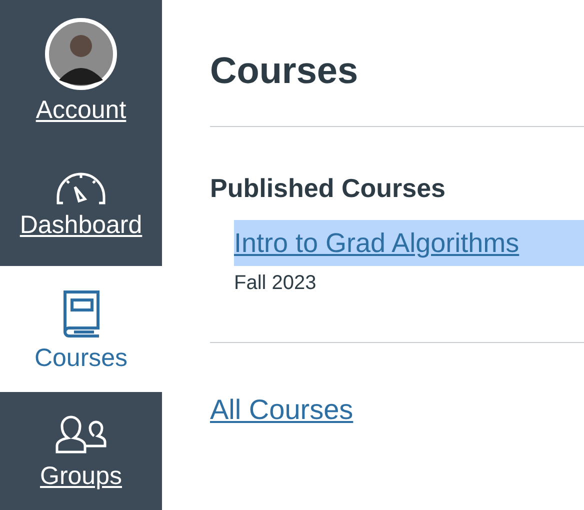 The width and height of the screenshot is (584, 510). I want to click on page-title: Courses, so click(285, 71).